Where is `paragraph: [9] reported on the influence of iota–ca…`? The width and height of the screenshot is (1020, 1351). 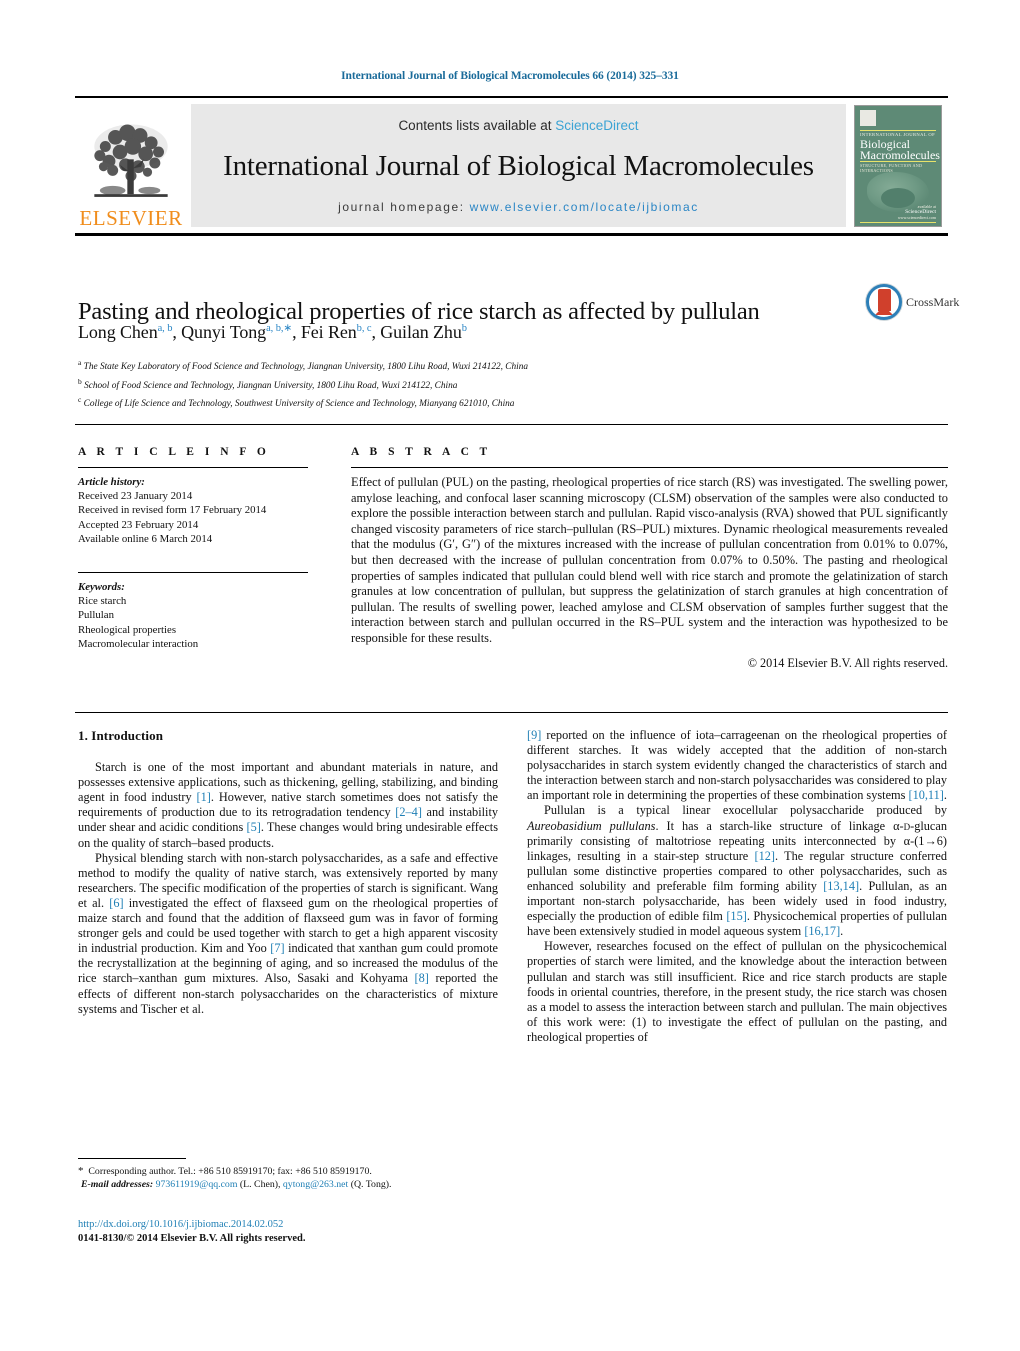
paragraph: [9] reported on the influence of iota–ca… is located at coordinates (737, 765).